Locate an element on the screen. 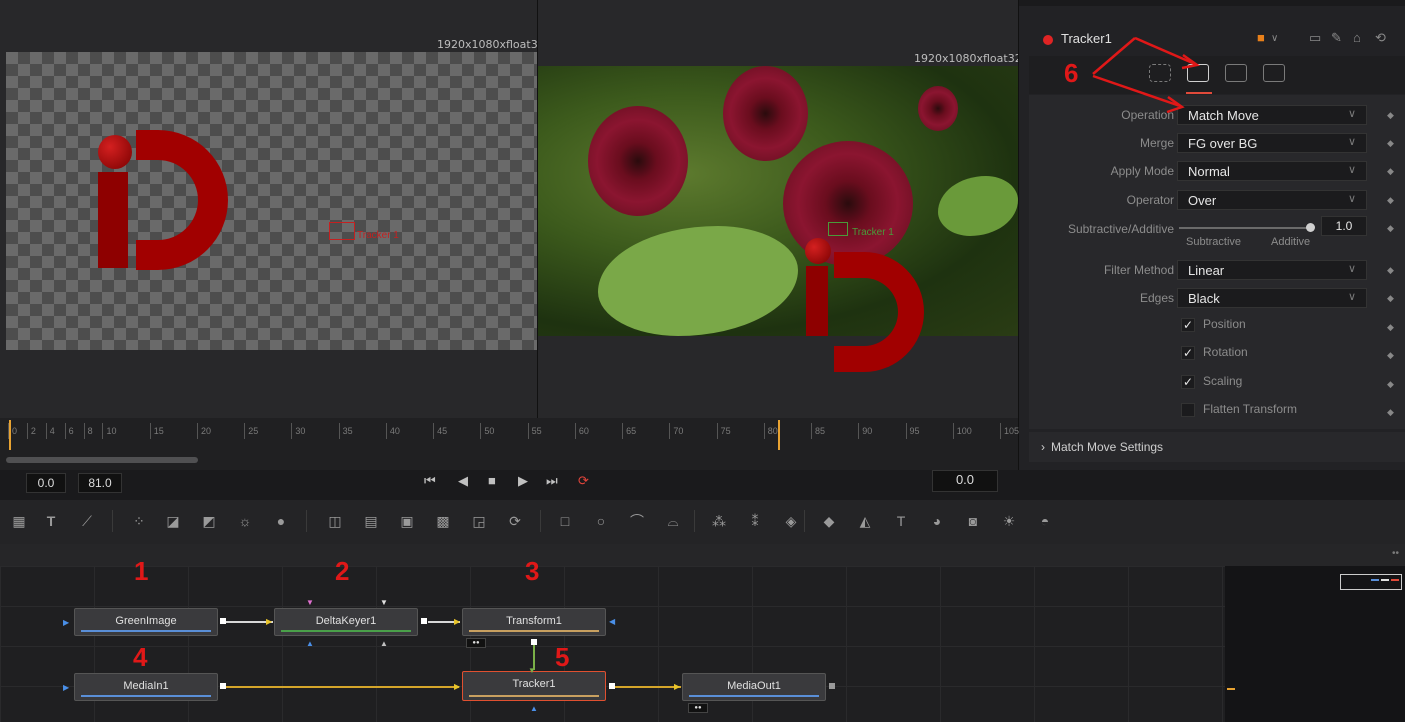 The image size is (1405, 722). color-correct-icon: ◩ is located at coordinates (209, 521).